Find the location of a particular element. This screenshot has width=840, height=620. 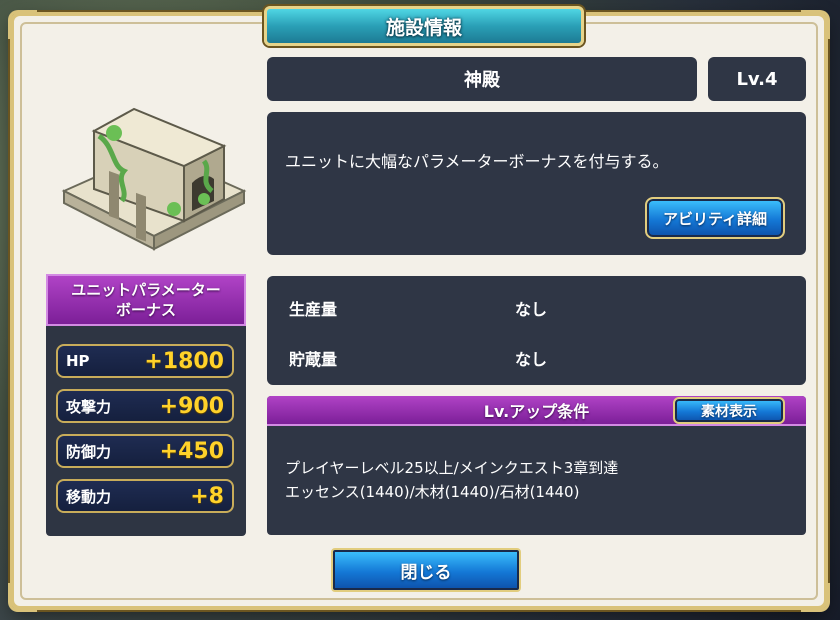

facility-level: Lv.4 is located at coordinates (757, 79).